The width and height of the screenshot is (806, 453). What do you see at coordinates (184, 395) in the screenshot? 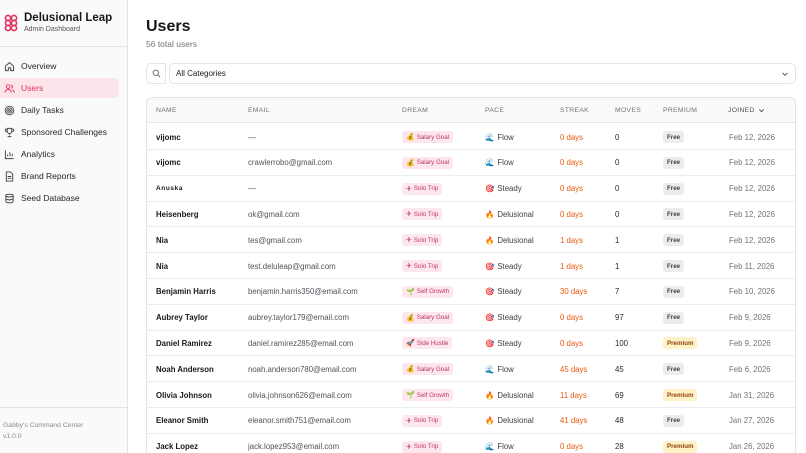
I see `cell-name: Olivia Johnson` at bounding box center [184, 395].